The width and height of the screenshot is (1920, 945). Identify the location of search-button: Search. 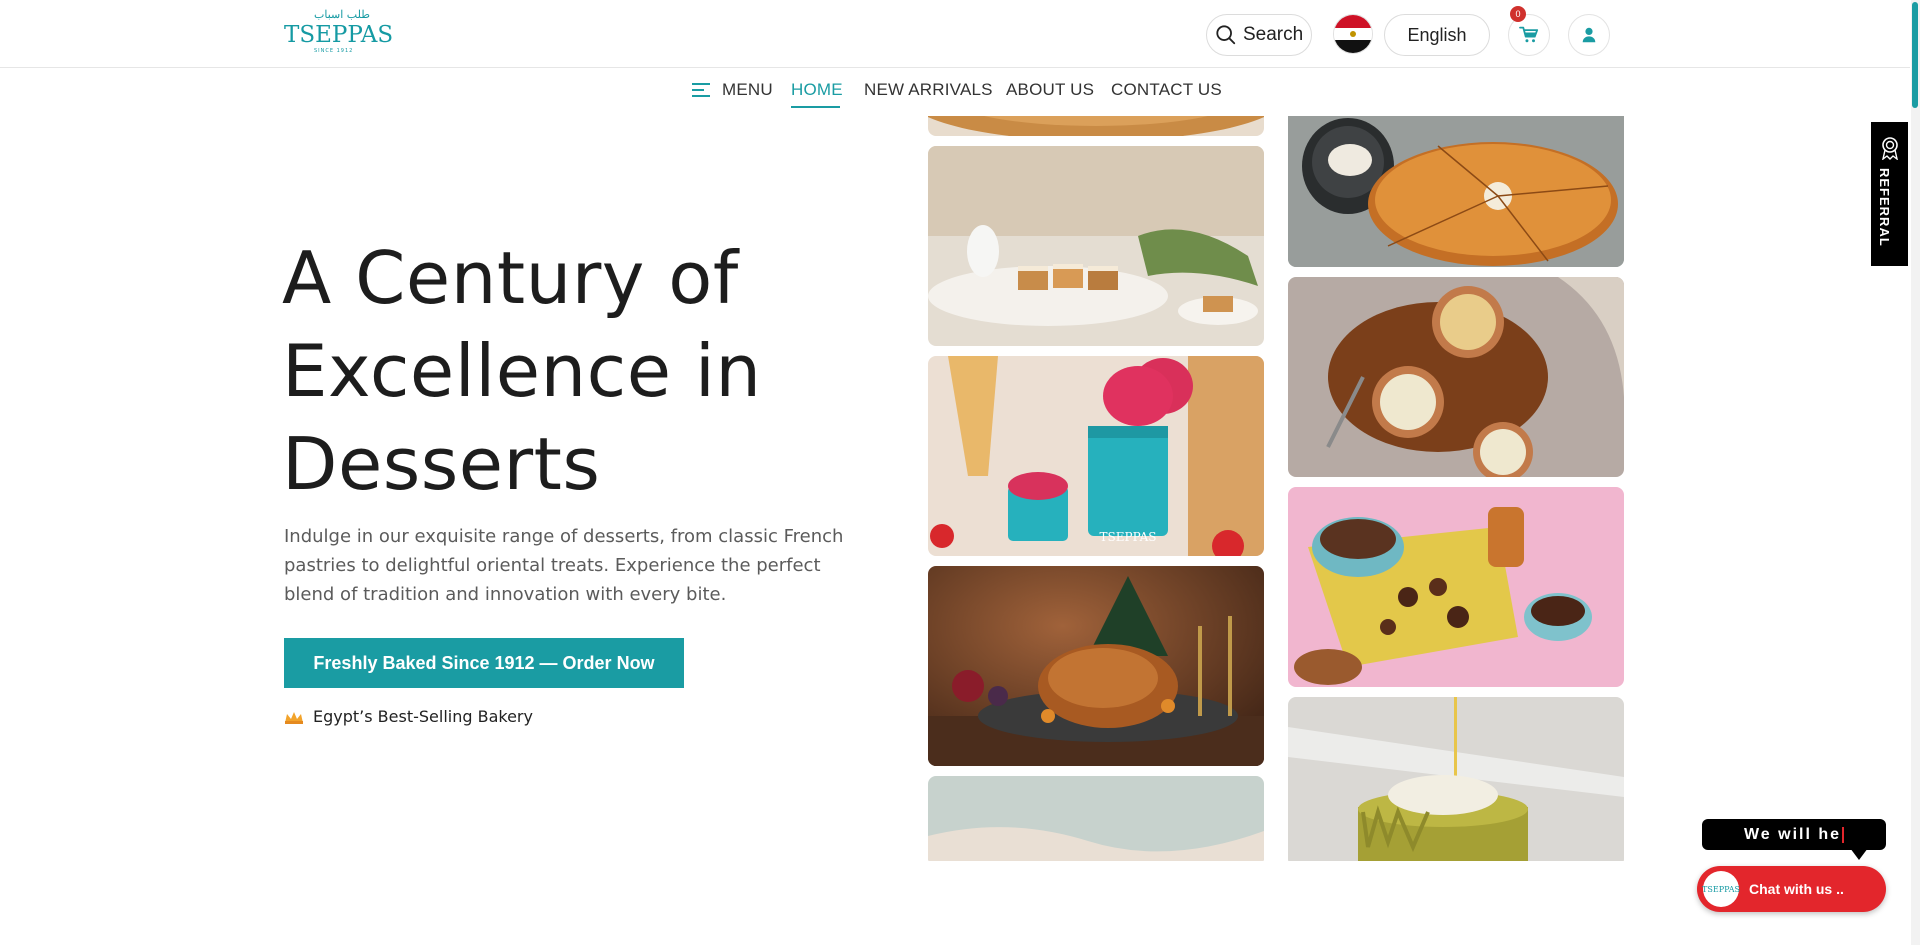
(1259, 35).